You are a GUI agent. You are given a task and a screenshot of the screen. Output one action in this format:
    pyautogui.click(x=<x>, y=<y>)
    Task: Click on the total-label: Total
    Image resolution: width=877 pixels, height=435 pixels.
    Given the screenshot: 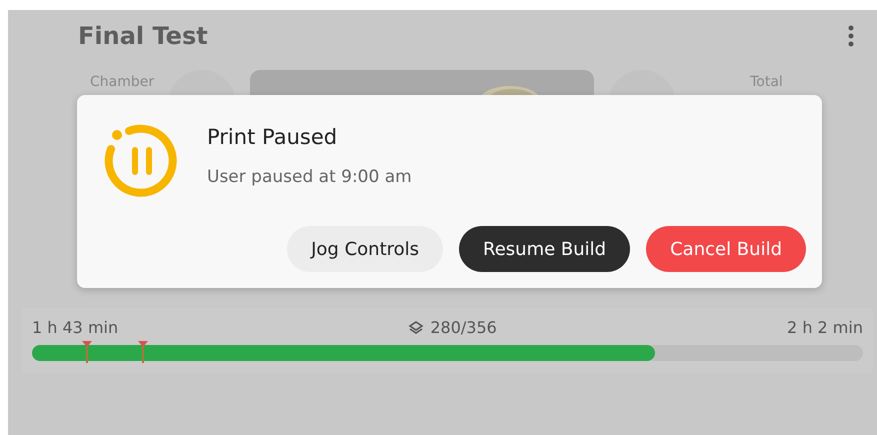 What is the action you would take?
    pyautogui.click(x=766, y=82)
    